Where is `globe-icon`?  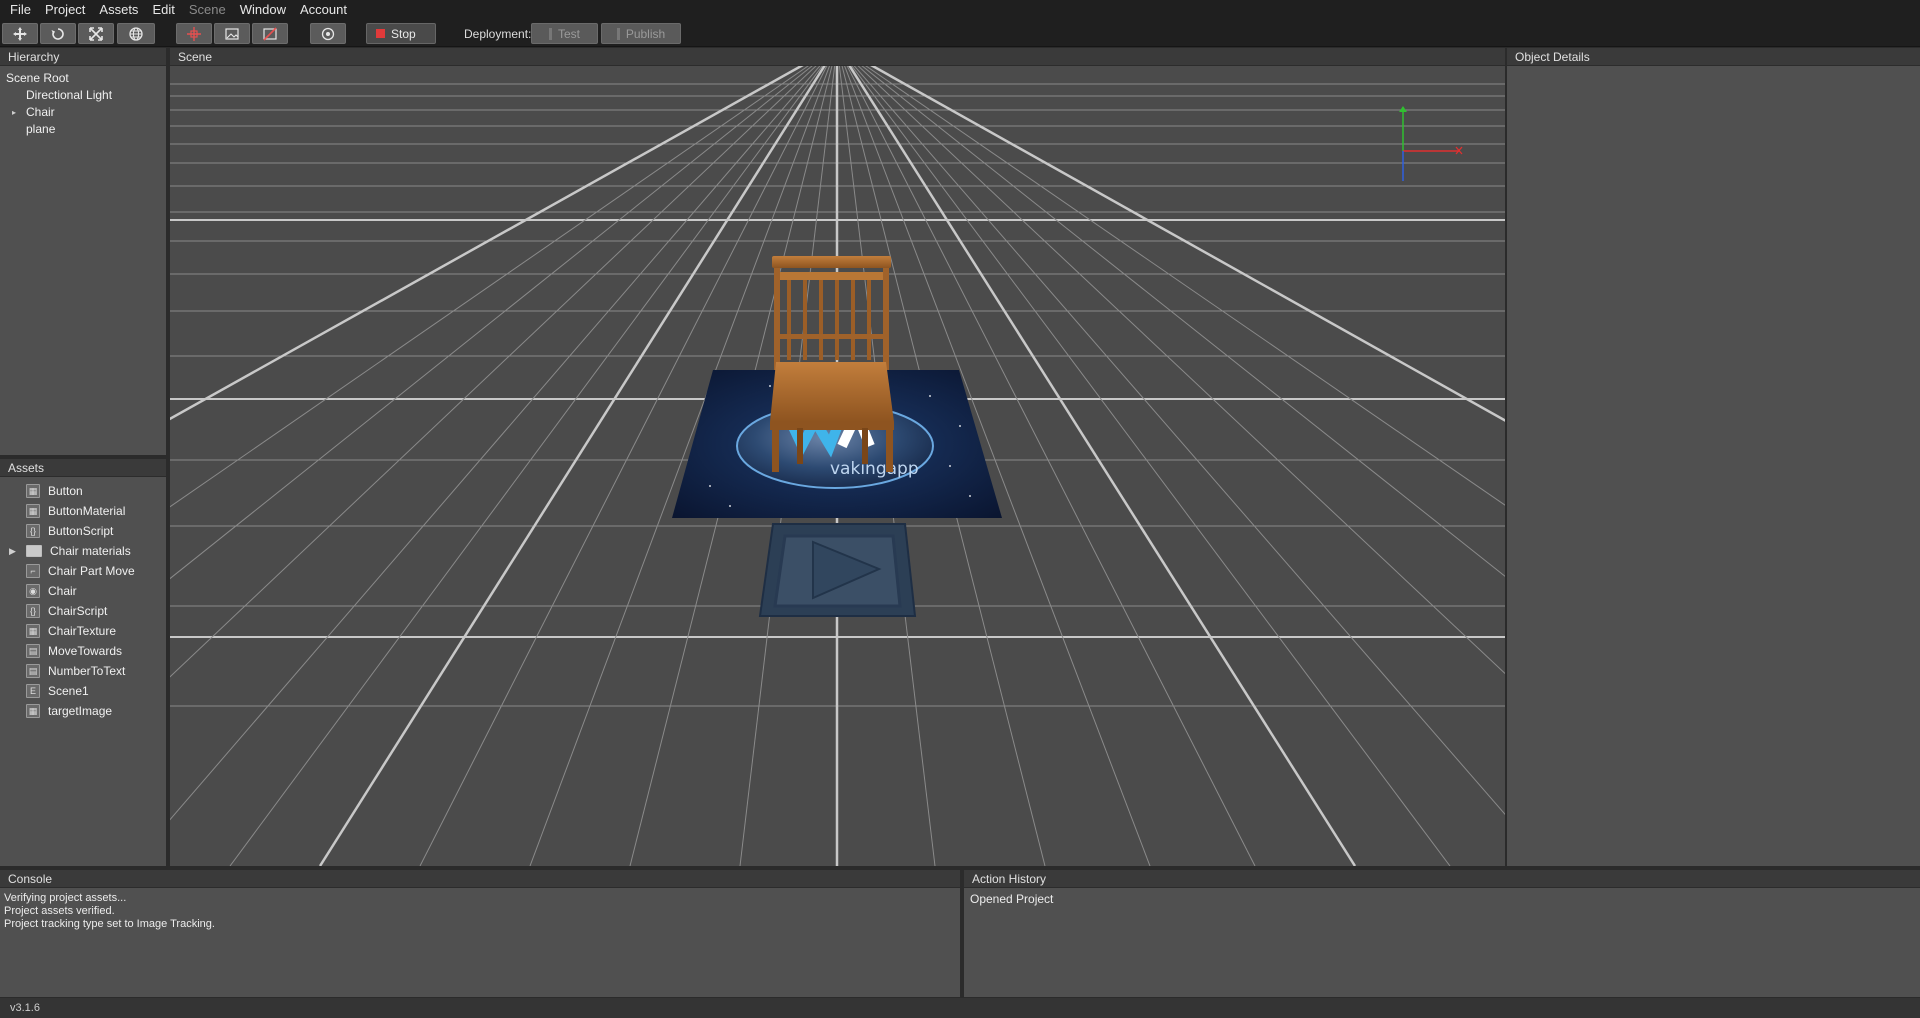
globe-icon is located at coordinates (136, 33).